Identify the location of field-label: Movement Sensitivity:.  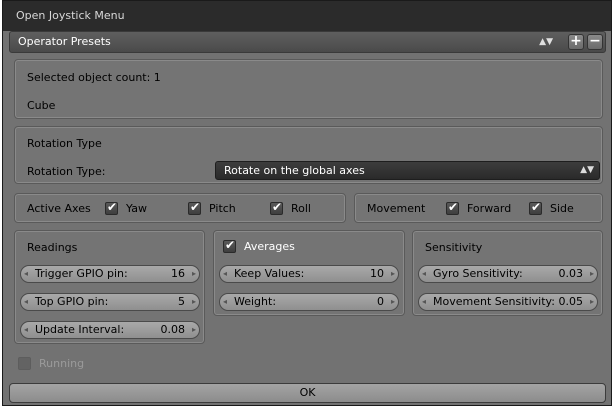
(494, 301).